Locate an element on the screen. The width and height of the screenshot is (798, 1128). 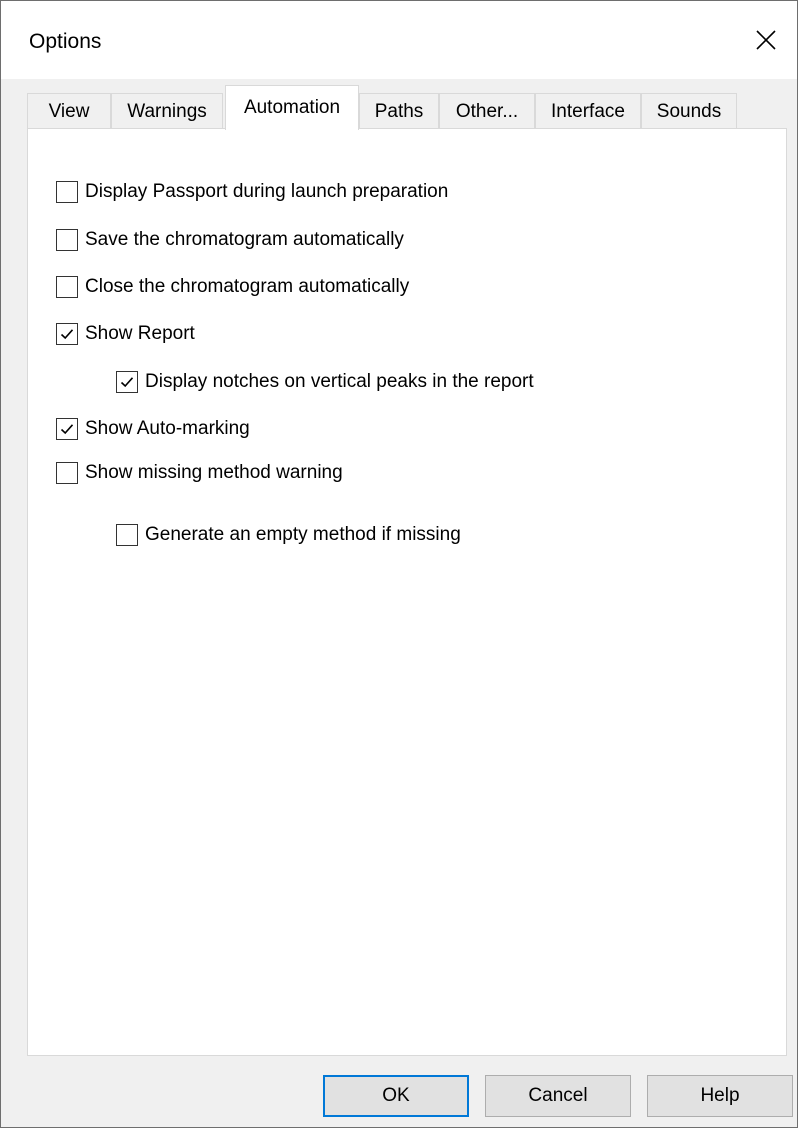
tab-view: View is located at coordinates (69, 111).